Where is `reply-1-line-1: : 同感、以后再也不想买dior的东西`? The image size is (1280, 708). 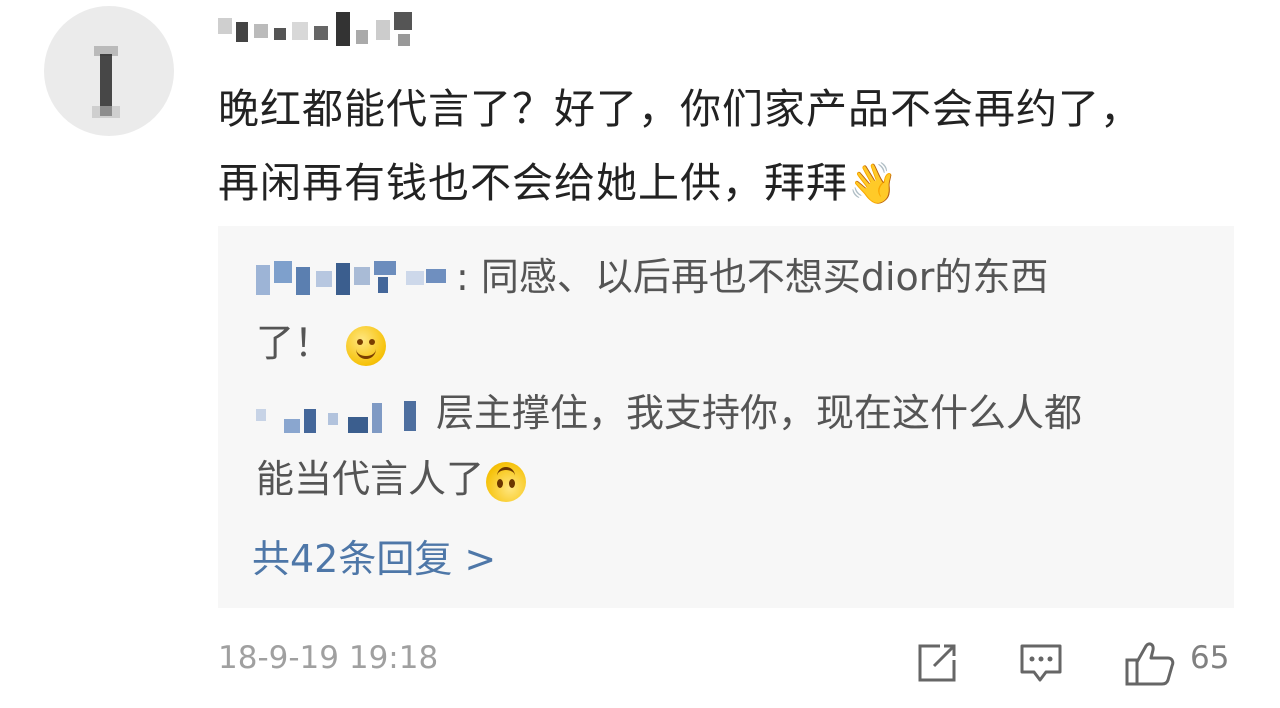 reply-1-line-1: : 同感、以后再也不想买dior的东西 is located at coordinates (752, 277).